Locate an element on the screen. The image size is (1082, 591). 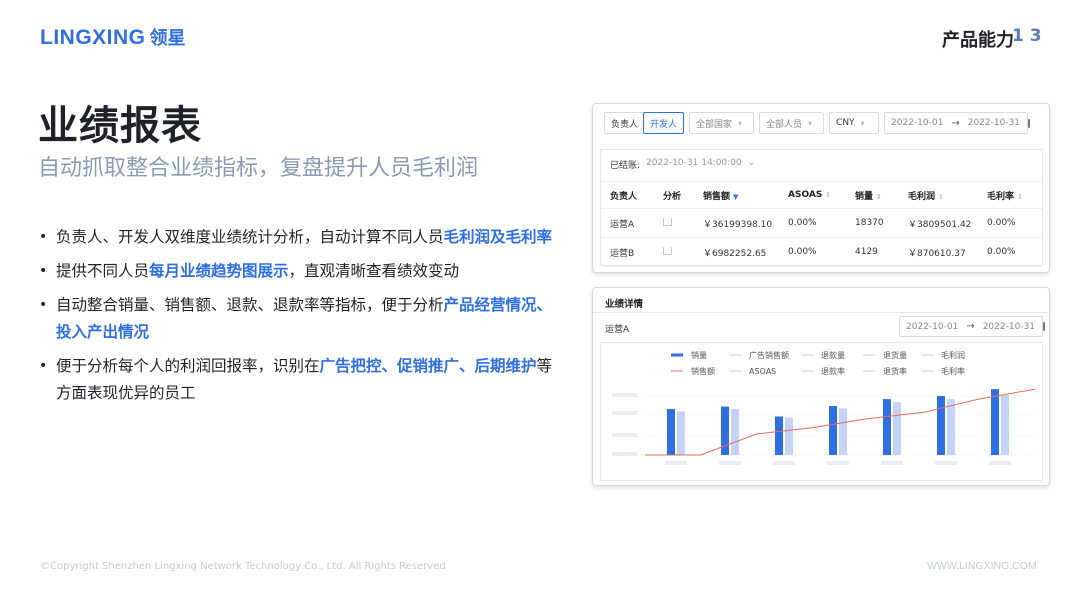
feature-item: 负责人、开发人双维度业绩统计分析，自动计算不同人员毛利润及毛利率 is located at coordinates (295, 237).